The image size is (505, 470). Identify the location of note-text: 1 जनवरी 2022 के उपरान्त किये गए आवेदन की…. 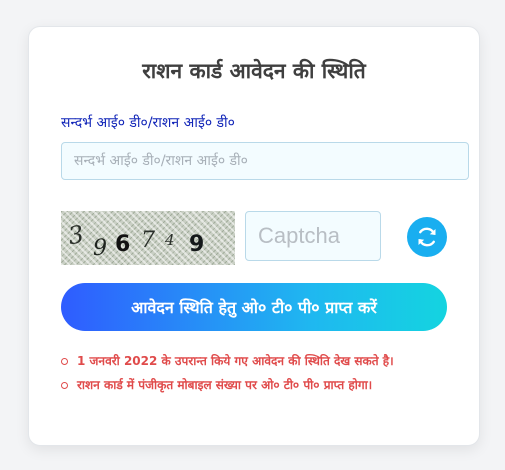
(235, 361).